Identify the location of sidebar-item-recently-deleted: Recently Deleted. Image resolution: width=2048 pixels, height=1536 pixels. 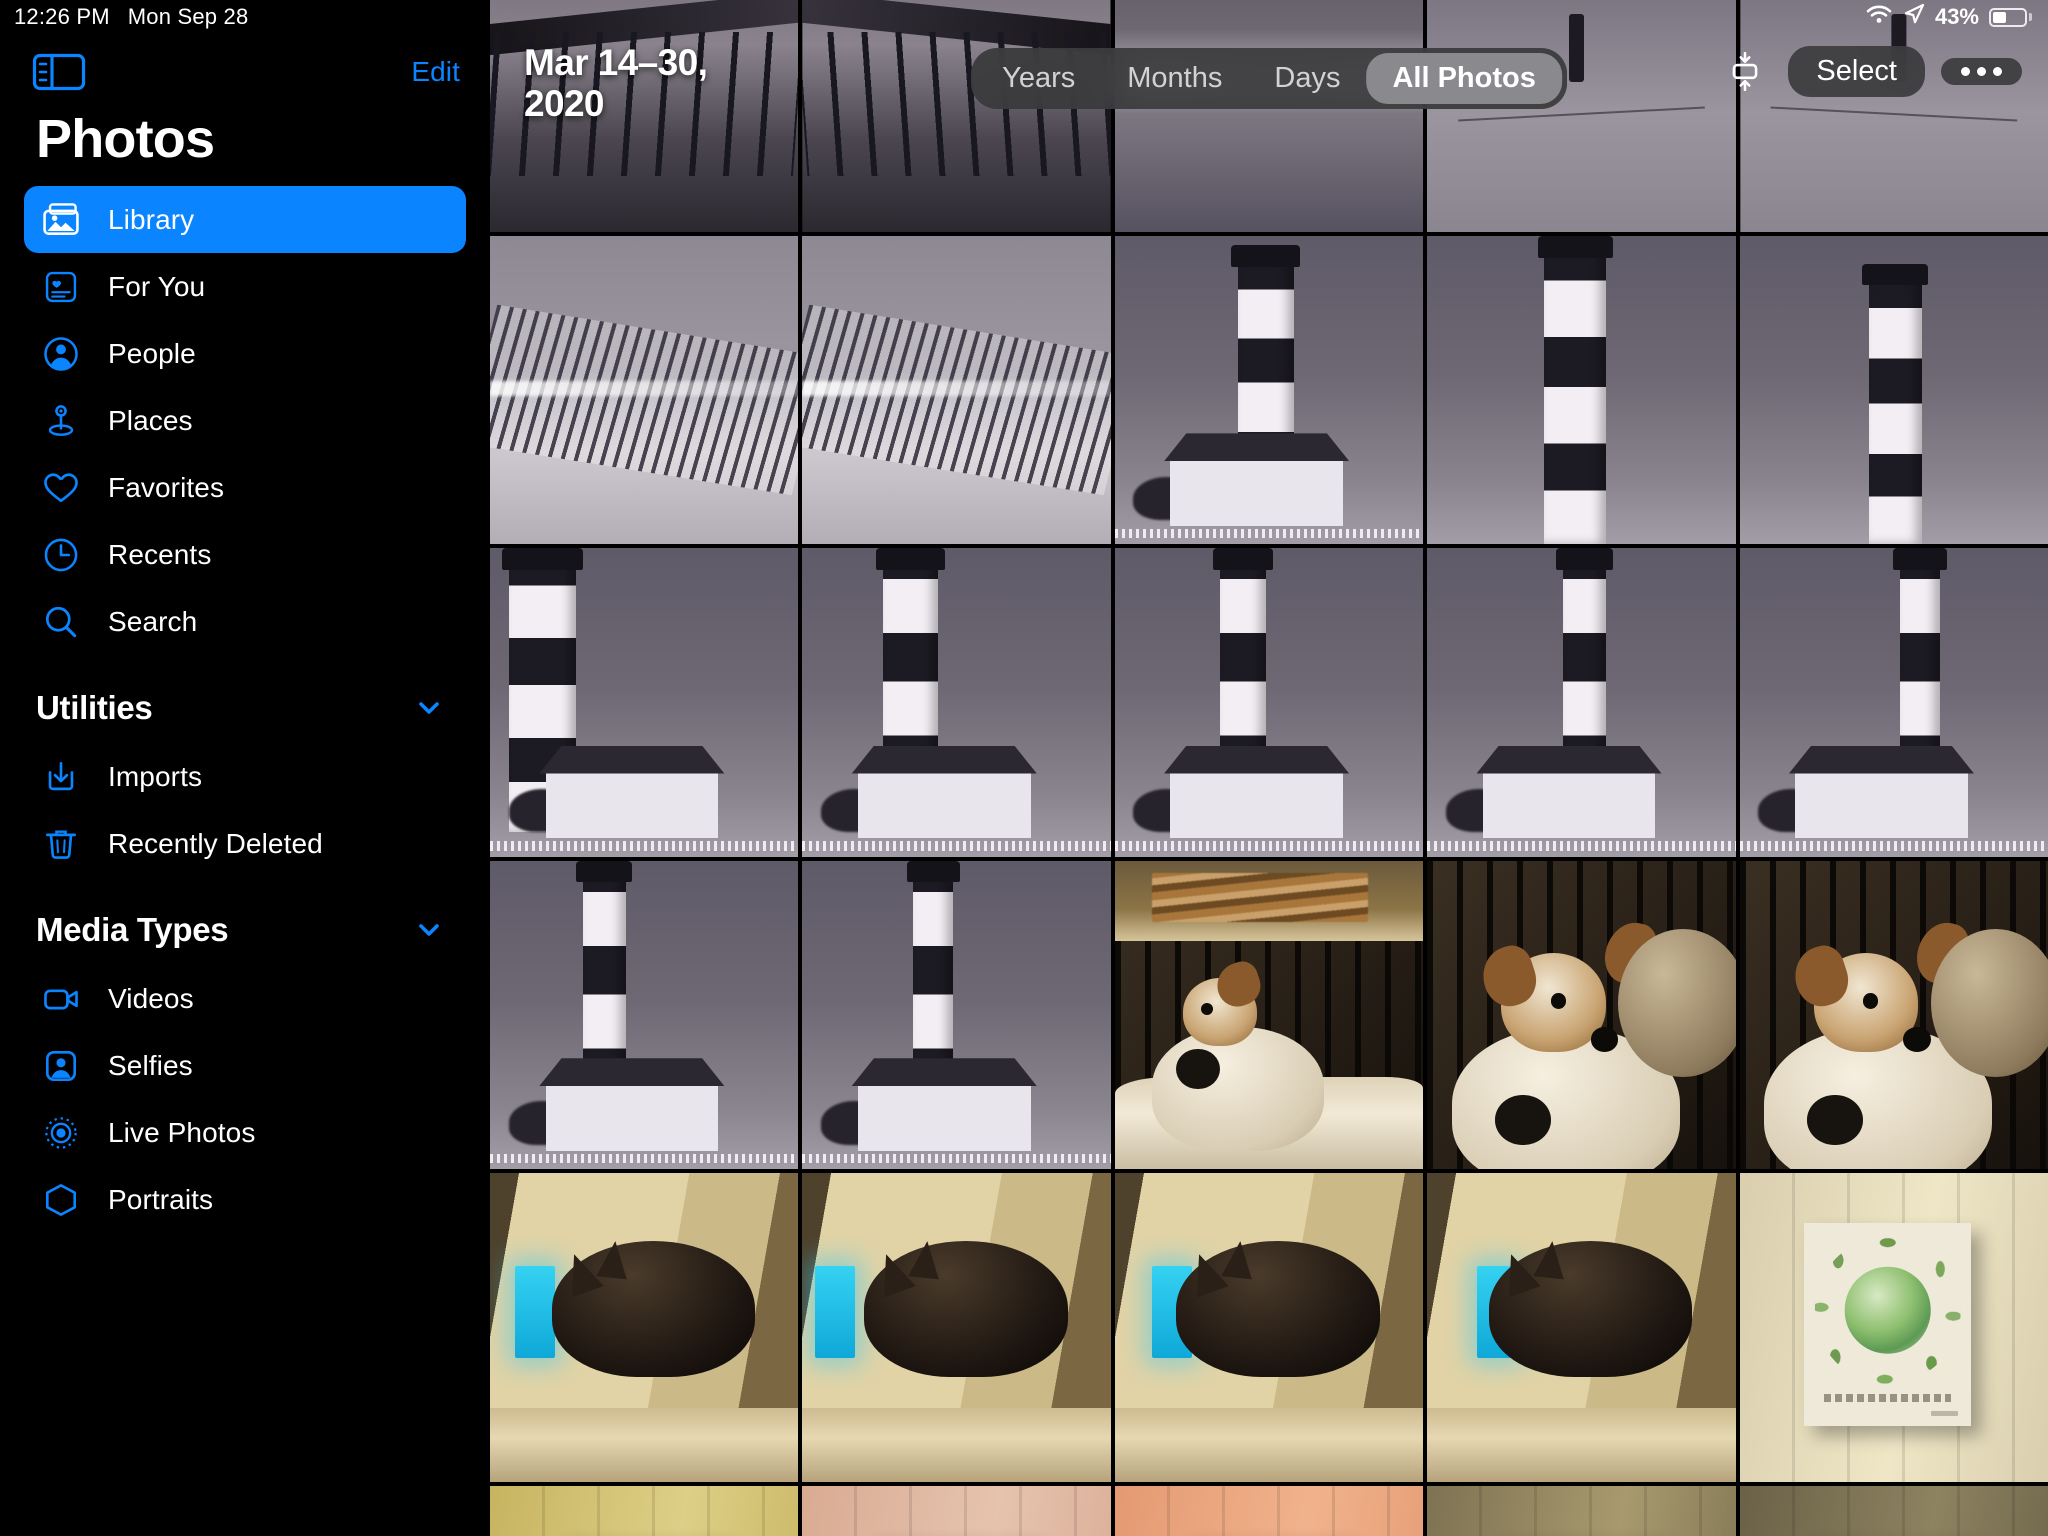
(245, 843).